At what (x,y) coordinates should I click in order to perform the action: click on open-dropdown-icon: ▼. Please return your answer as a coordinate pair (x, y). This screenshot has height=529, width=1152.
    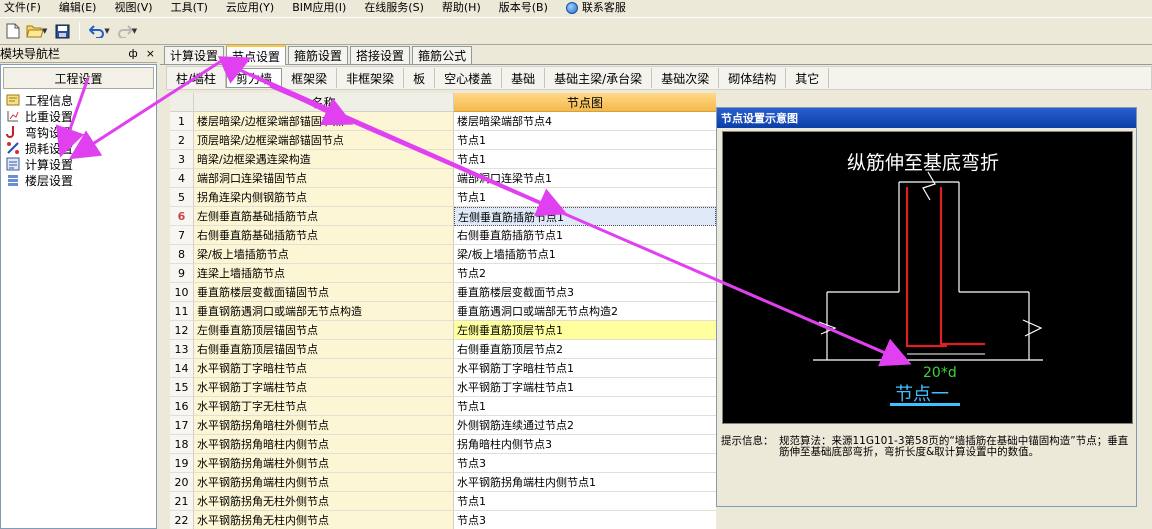
    Looking at the image, I should click on (44, 31).